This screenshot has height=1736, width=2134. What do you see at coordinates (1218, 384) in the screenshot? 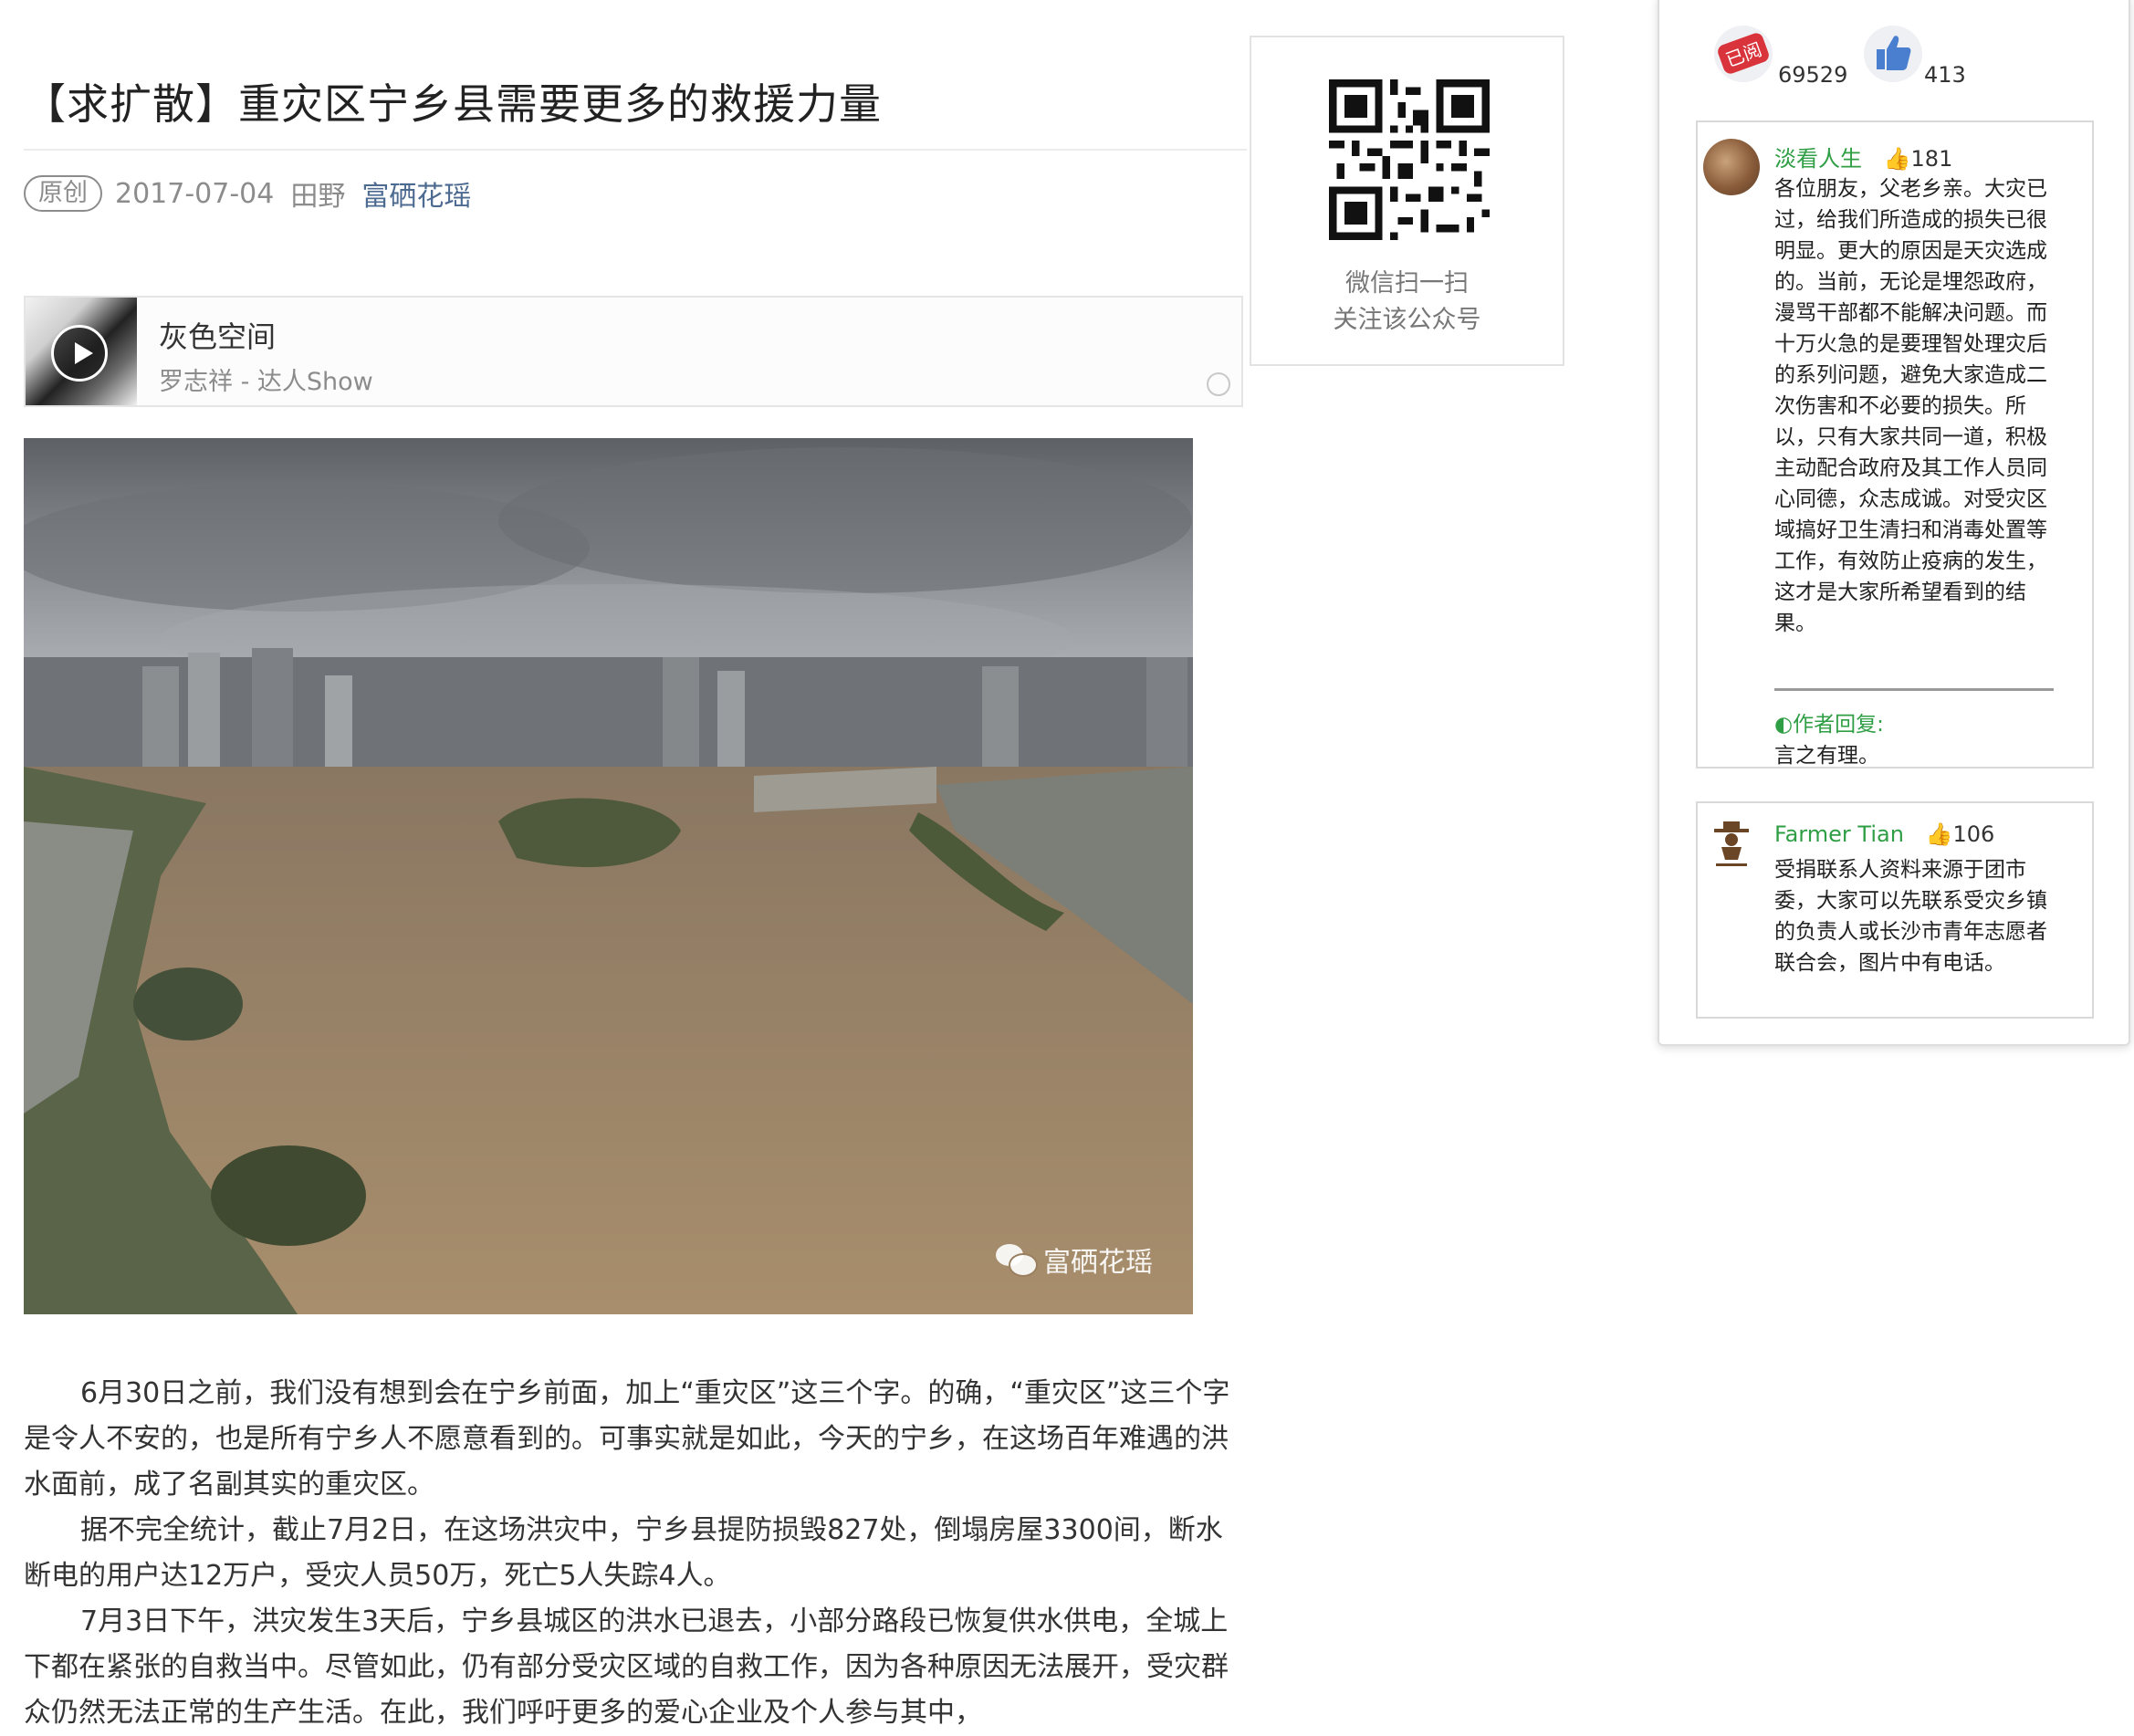
I see `music-logo-icon` at bounding box center [1218, 384].